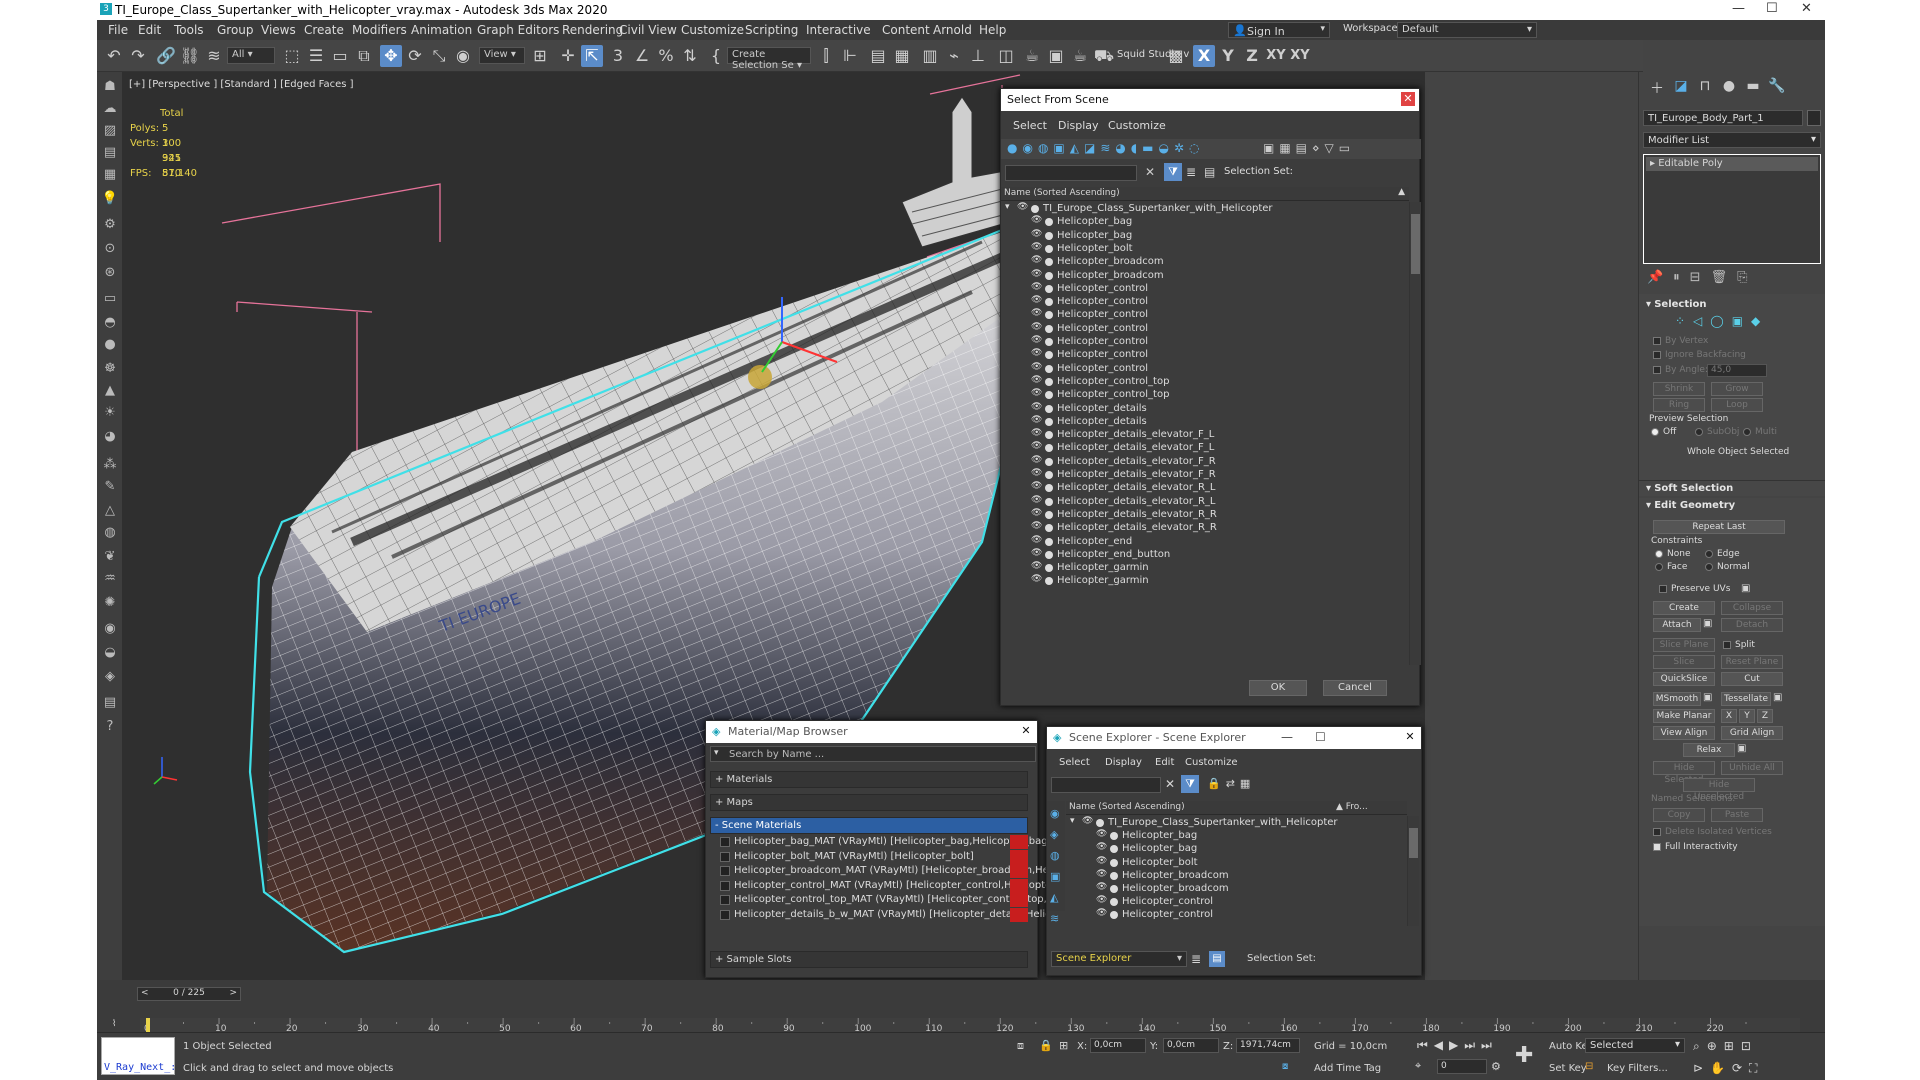 This screenshot has width=1920, height=1080. Describe the element at coordinates (769, 59) in the screenshot. I see `named-selection-dropdown: Create Selection Se ▾` at that location.